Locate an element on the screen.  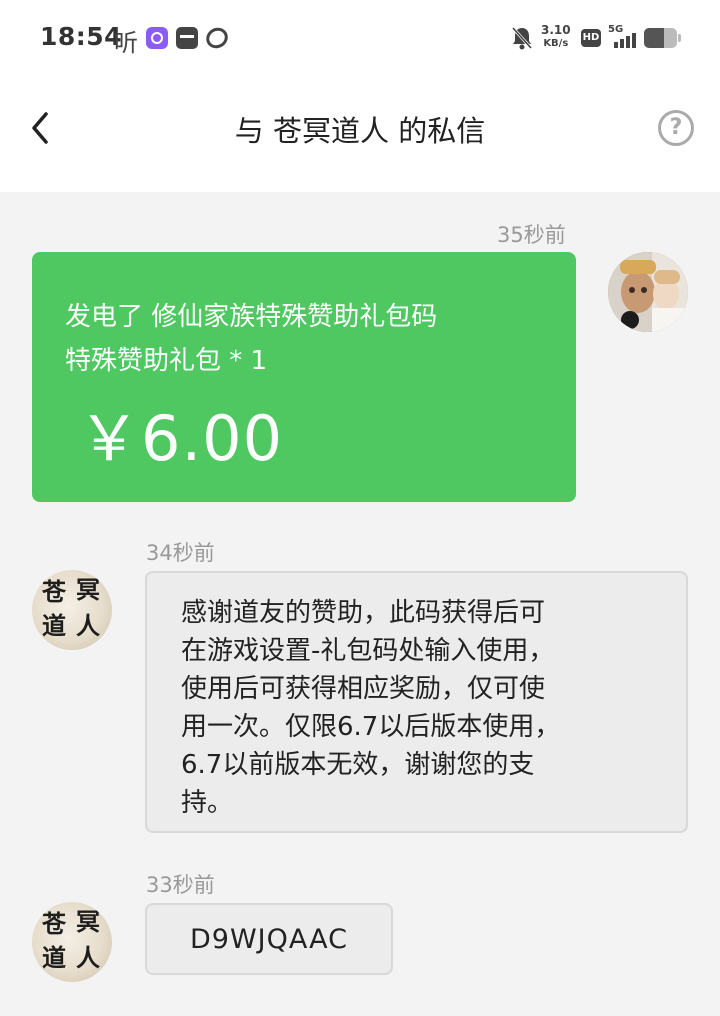
gift-code-text: D9WJQAAC is located at coordinates (269, 939).